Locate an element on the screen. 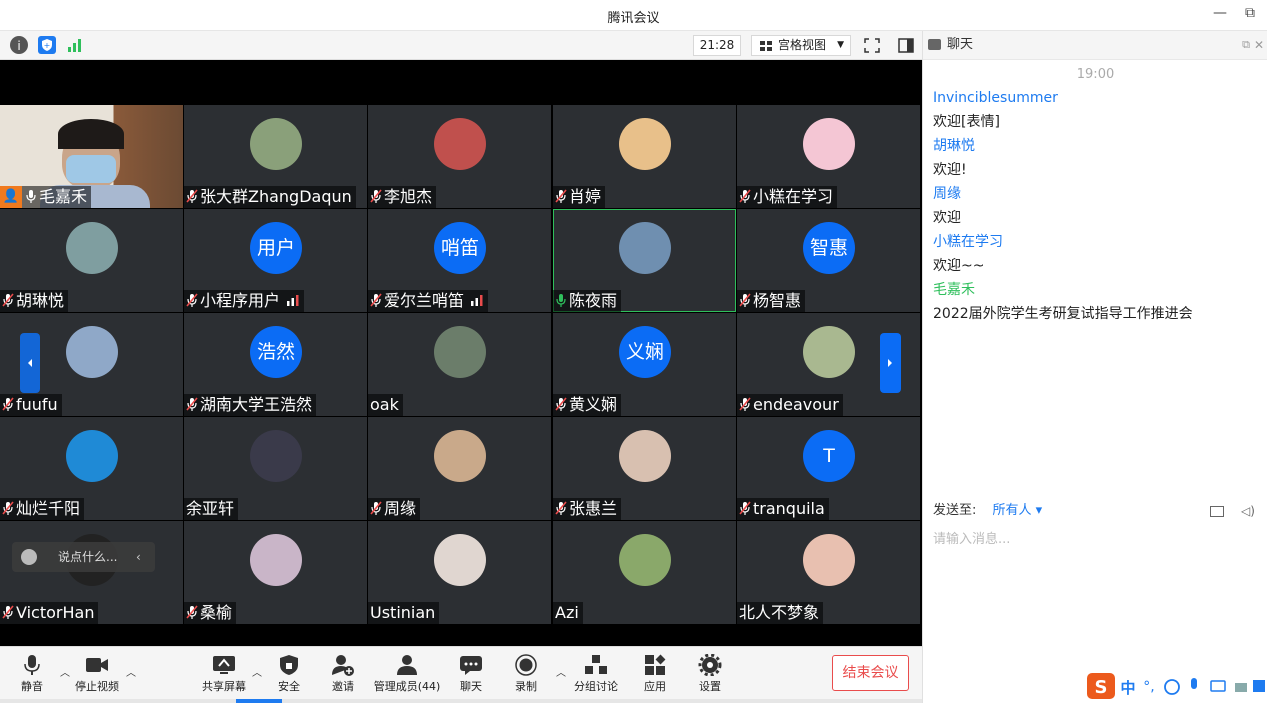 The width and height of the screenshot is (1267, 707). record-button: 录制 is located at coordinates (526, 675).